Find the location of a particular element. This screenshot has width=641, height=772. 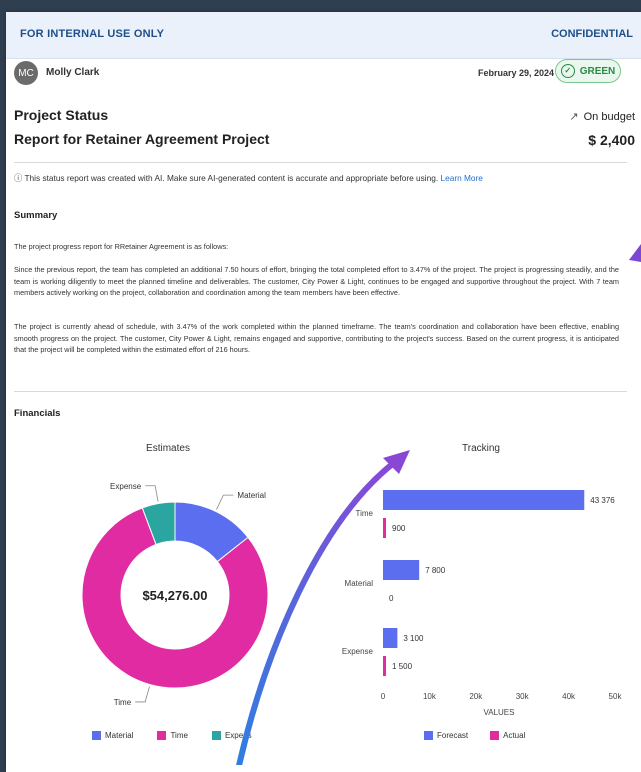

bar-forecast-material is located at coordinates (401, 570).